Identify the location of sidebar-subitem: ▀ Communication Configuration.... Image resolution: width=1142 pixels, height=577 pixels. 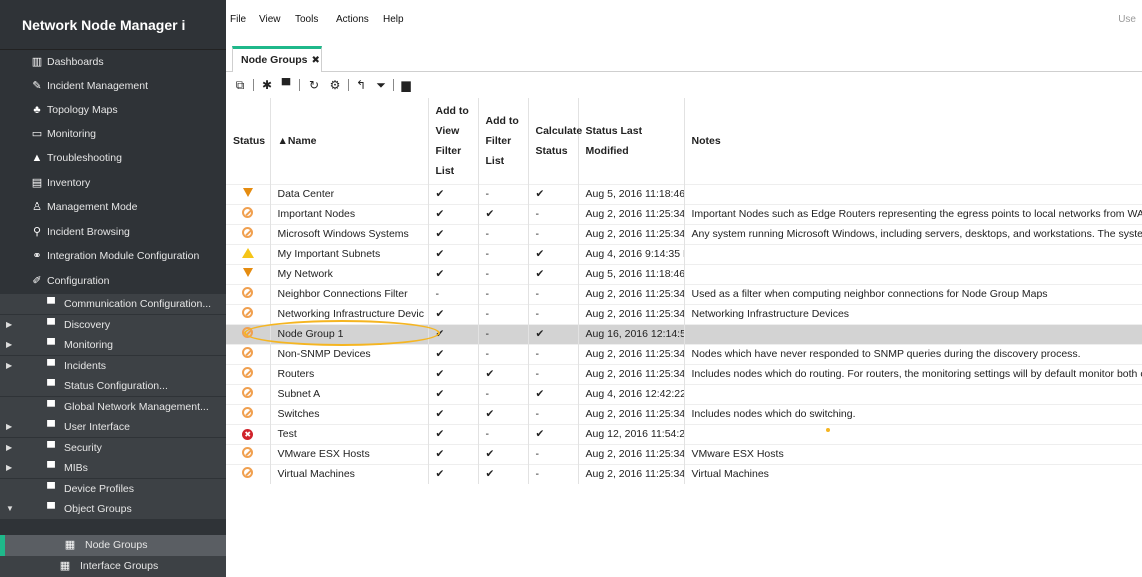
(113, 304).